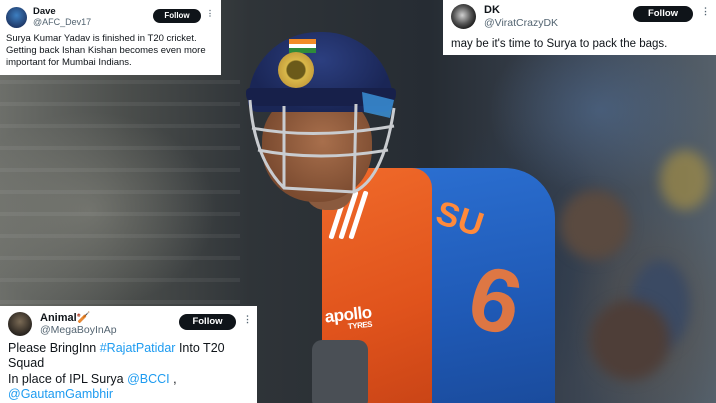  Describe the element at coordinates (65, 317) in the screenshot. I see `display-name: Animal🏏` at that location.